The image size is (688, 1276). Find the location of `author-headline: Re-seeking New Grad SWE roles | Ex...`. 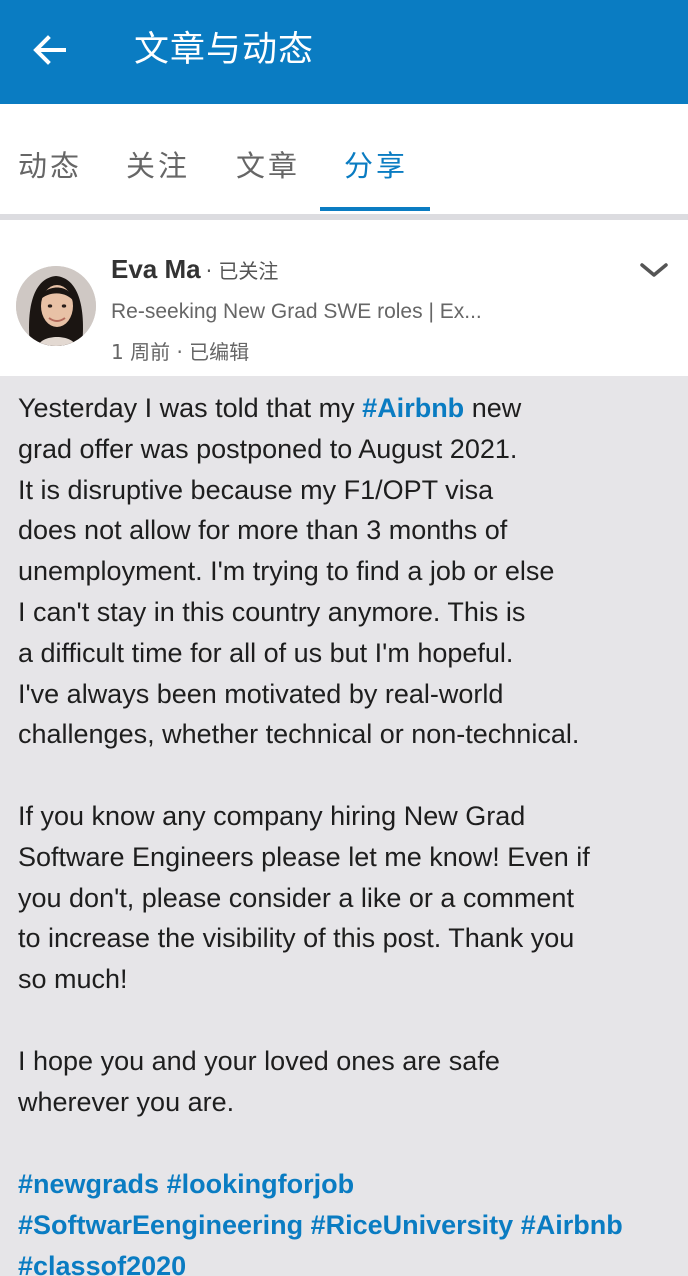

author-headline: Re-seeking New Grad SWE roles | Ex... is located at coordinates (296, 311).